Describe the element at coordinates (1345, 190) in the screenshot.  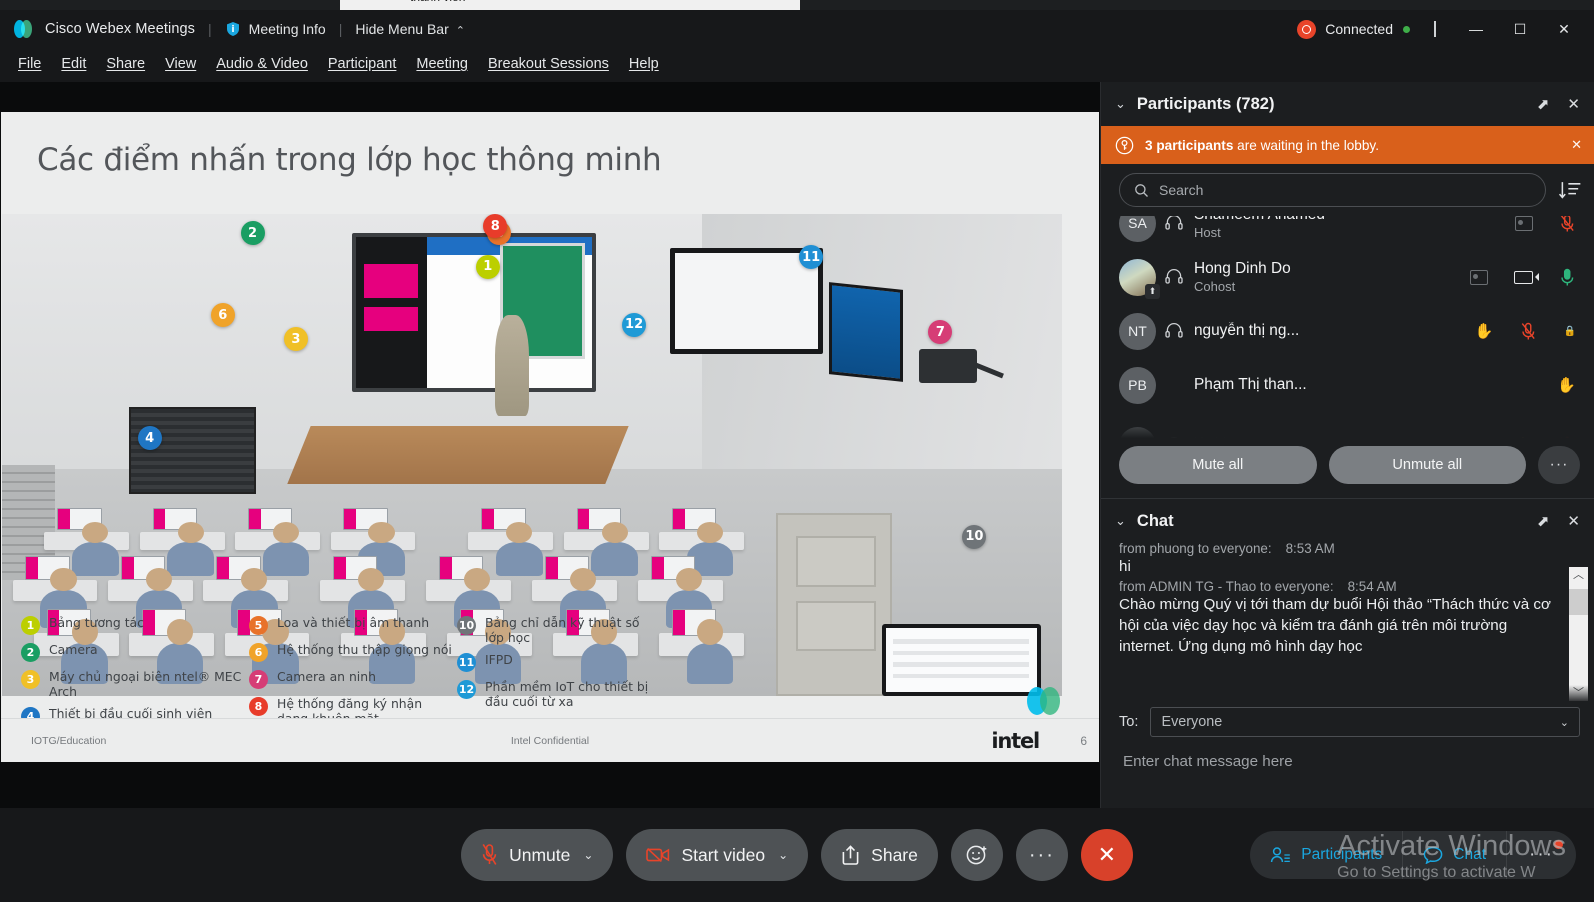
I see `search-input` at that location.